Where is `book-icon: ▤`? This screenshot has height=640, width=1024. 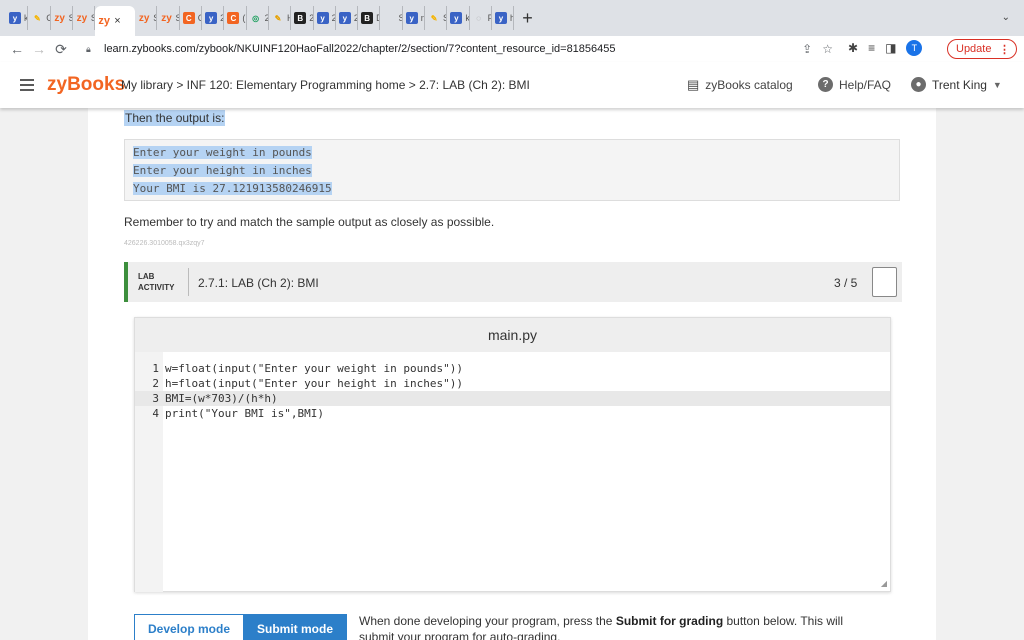
book-icon: ▤ is located at coordinates (693, 84).